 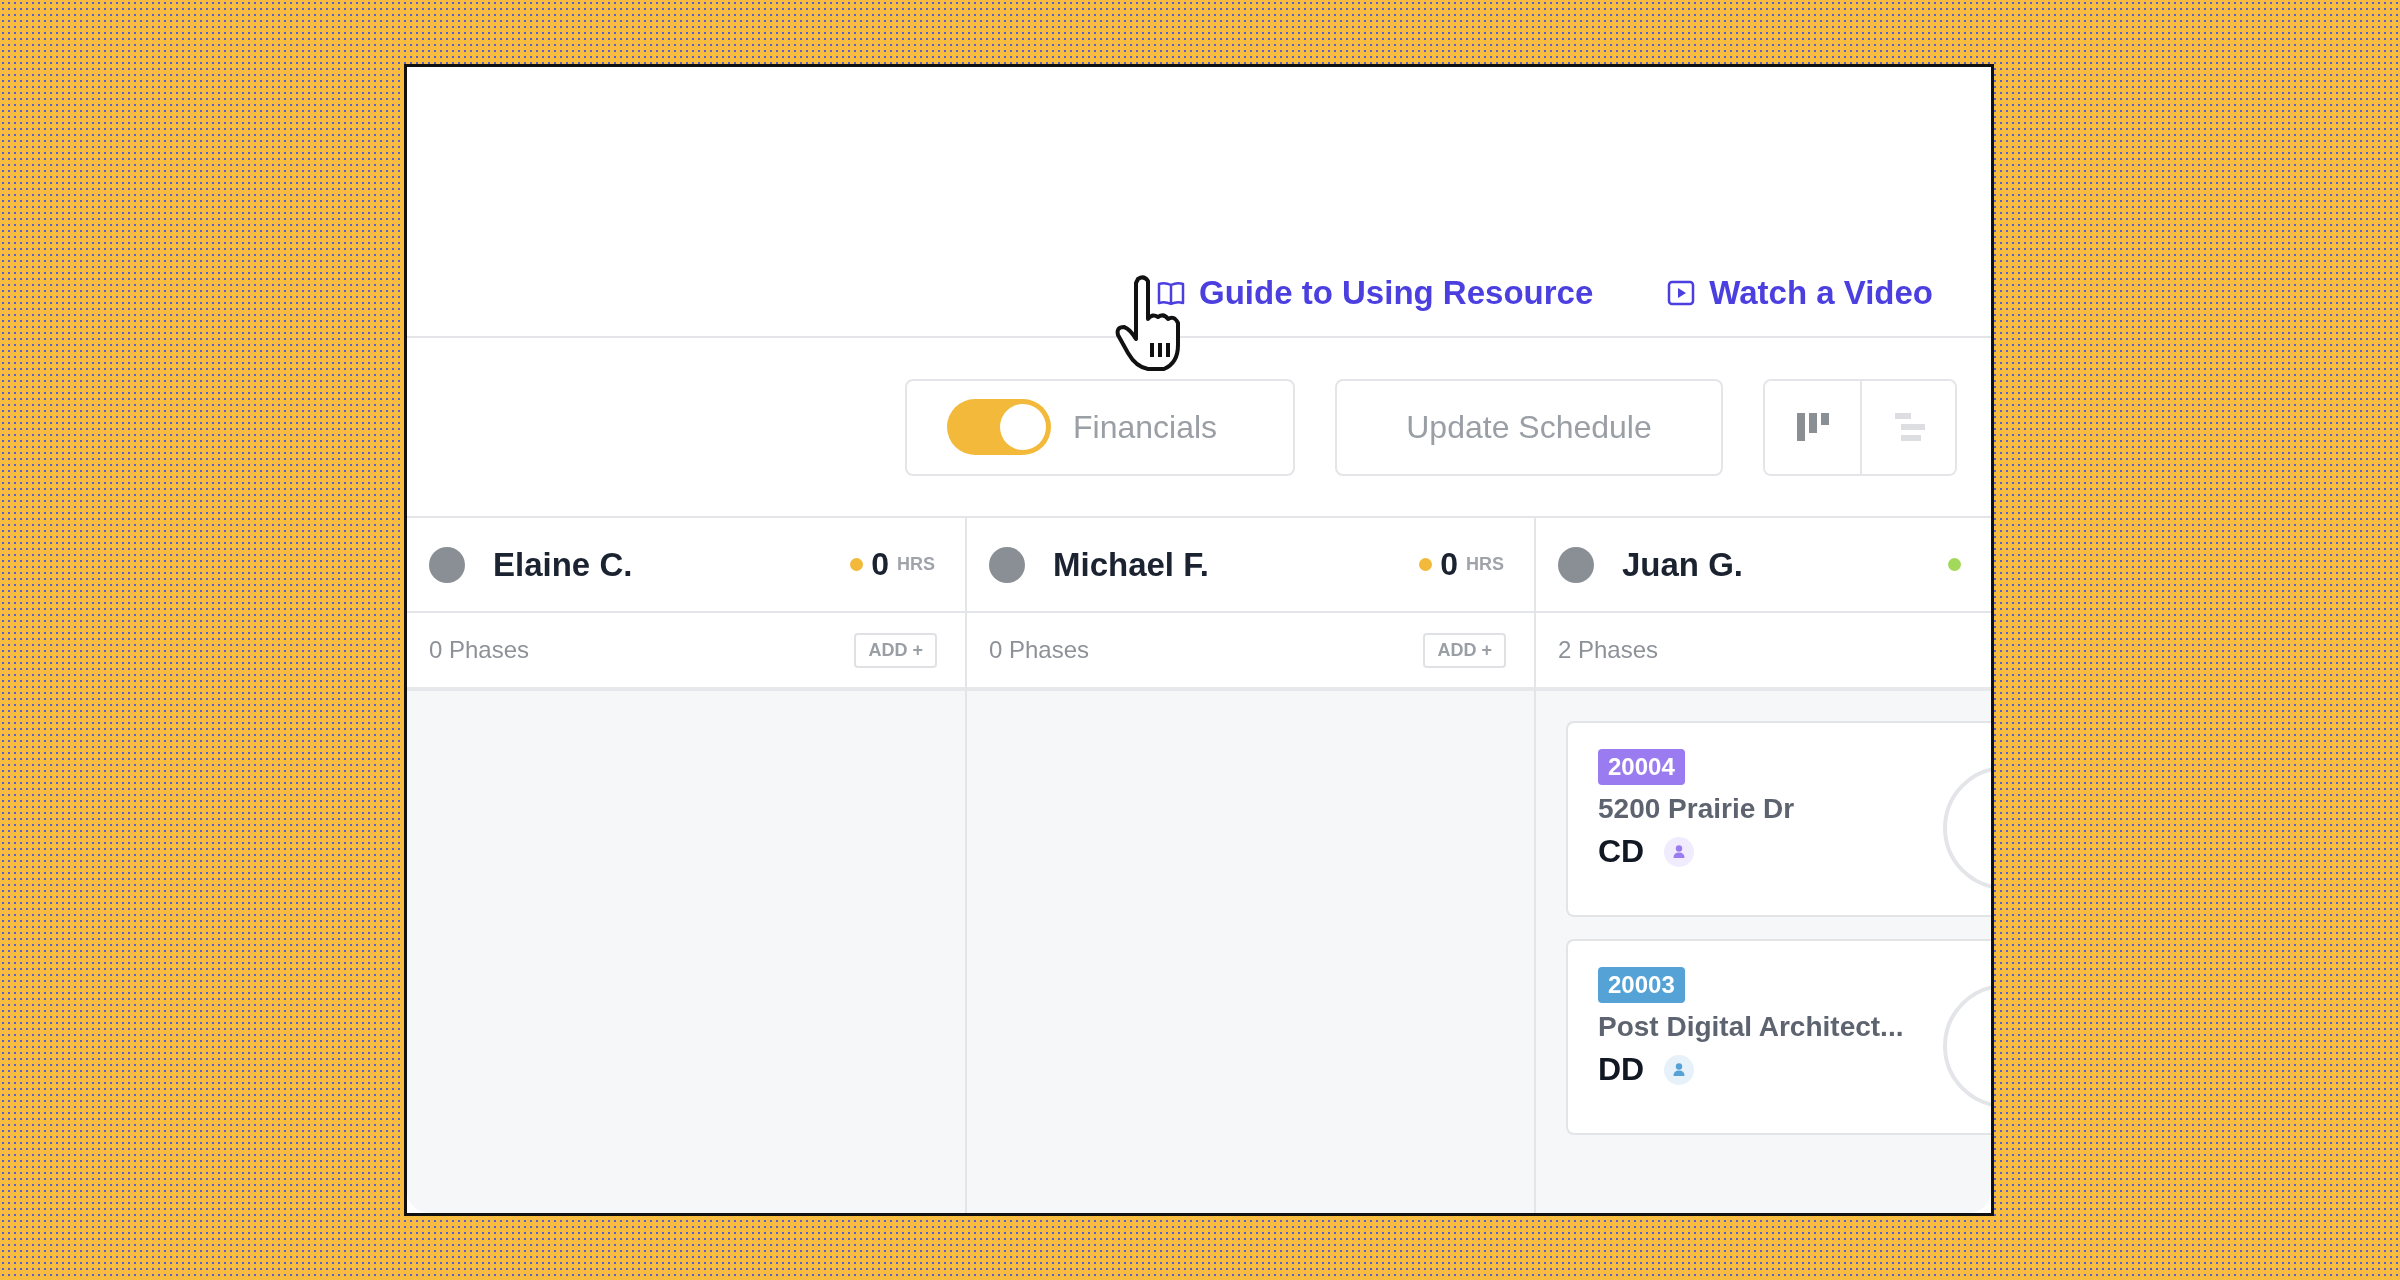 I want to click on phase-label: CD, so click(x=1621, y=851).